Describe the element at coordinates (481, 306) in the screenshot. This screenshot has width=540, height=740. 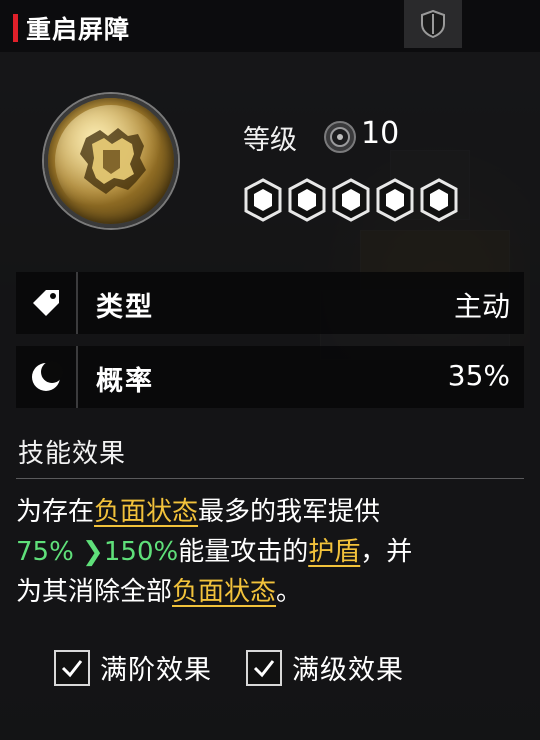
I see `type-value: 主动` at that location.